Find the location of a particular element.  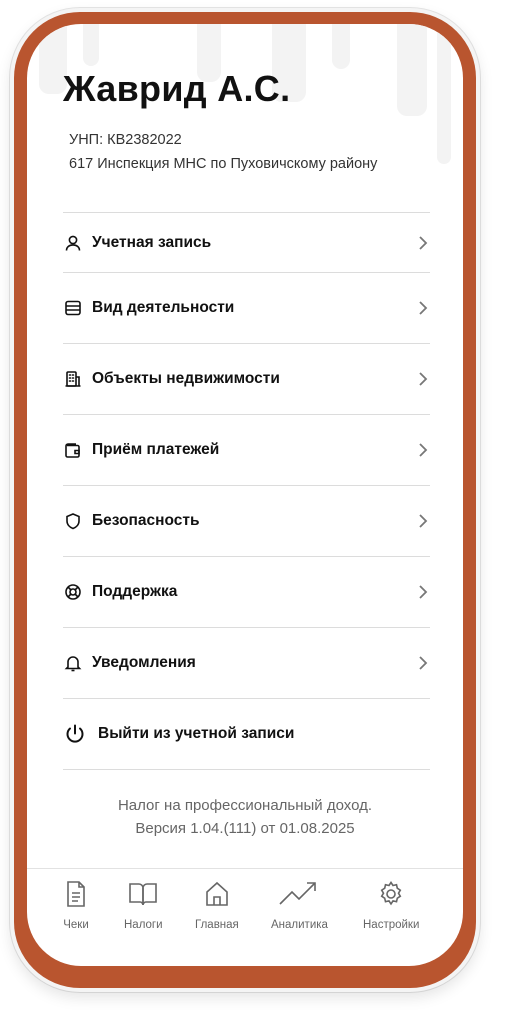

tab-receipts: Чеки is located at coordinates (76, 905).